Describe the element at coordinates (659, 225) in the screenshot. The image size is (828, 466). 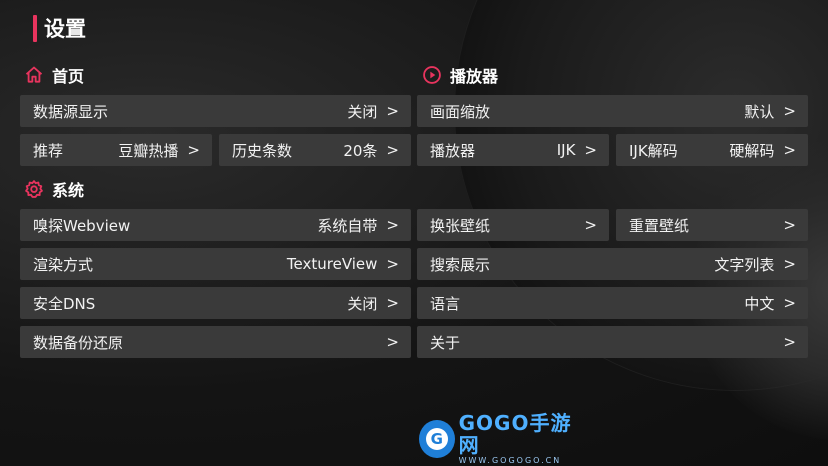
I see `row-label: 重置壁纸` at that location.